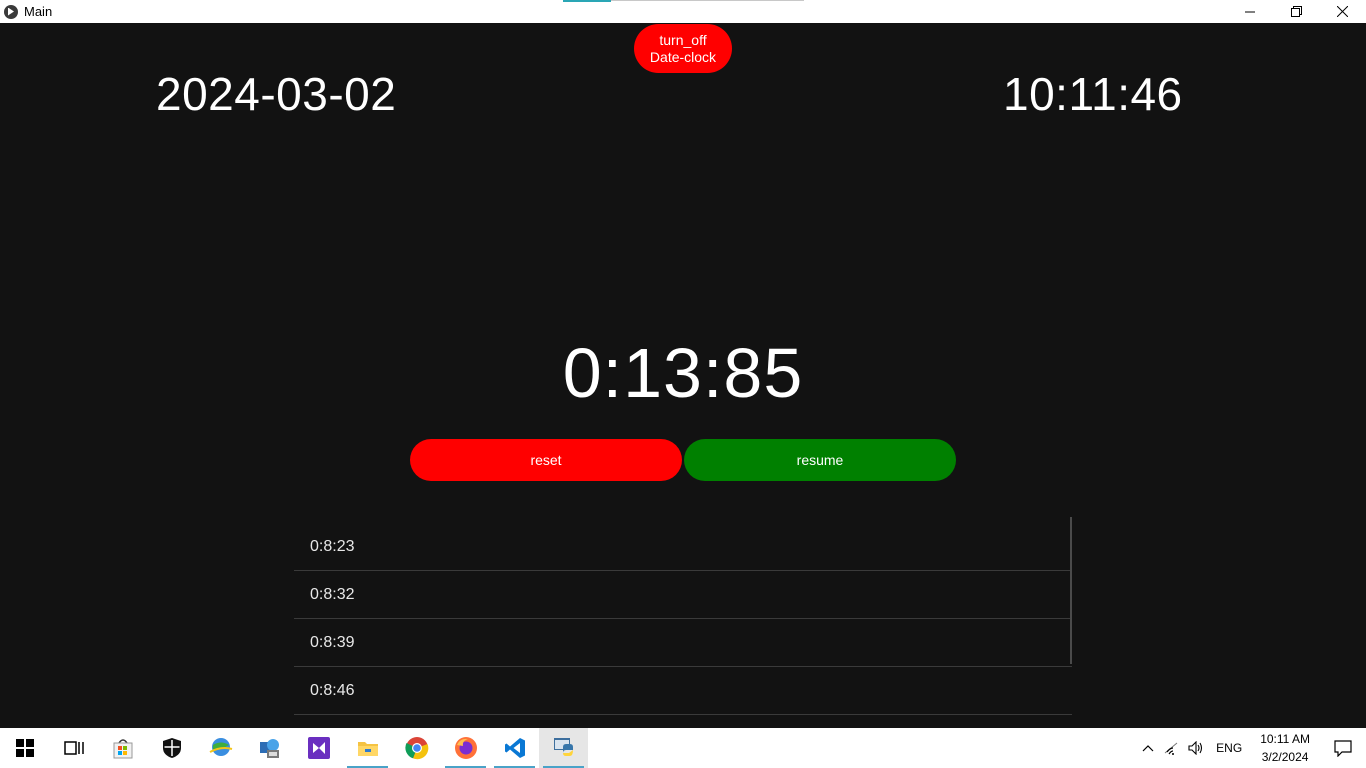  I want to click on time-display: 10:11:46, so click(1093, 94).